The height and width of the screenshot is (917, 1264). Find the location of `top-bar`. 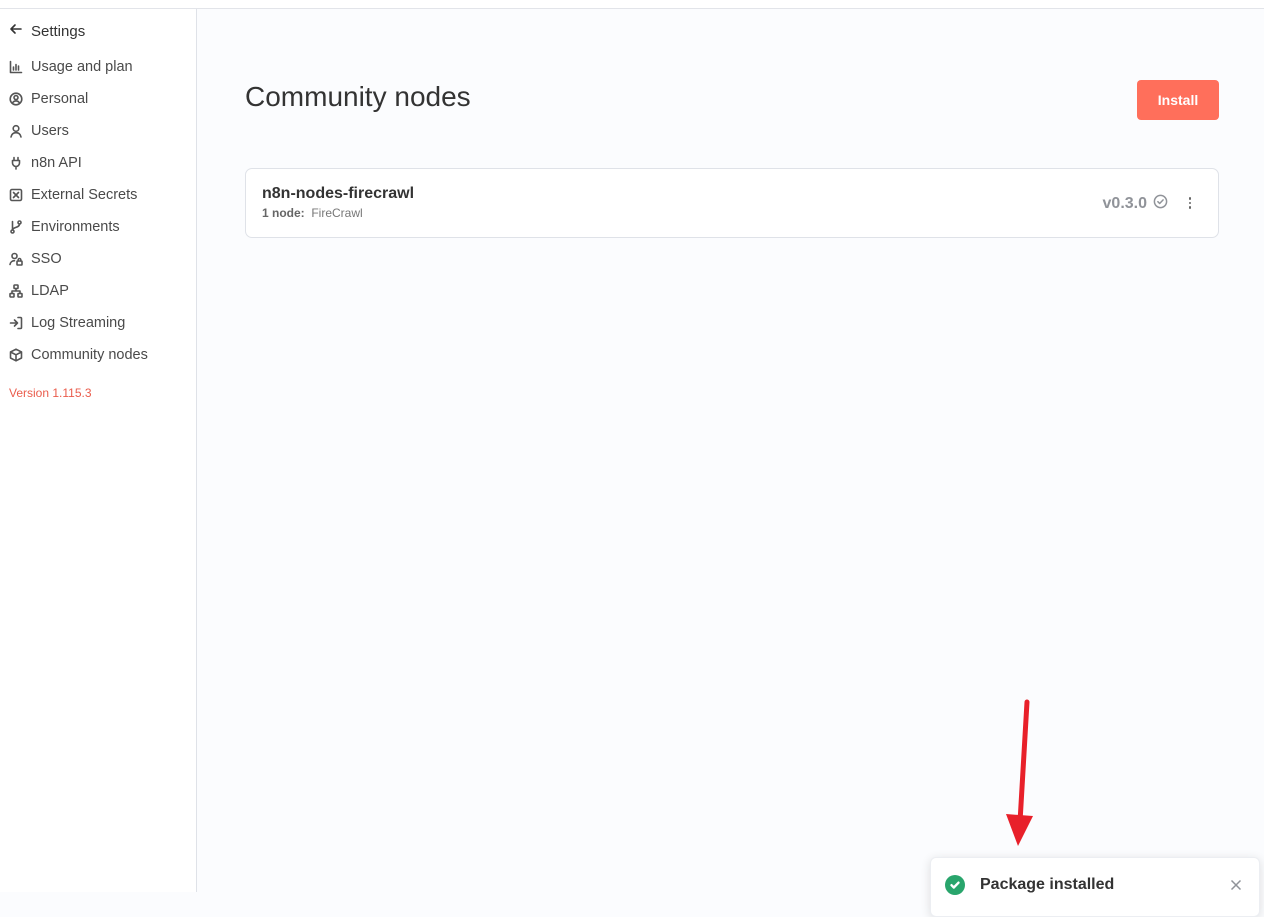

top-bar is located at coordinates (632, 4).